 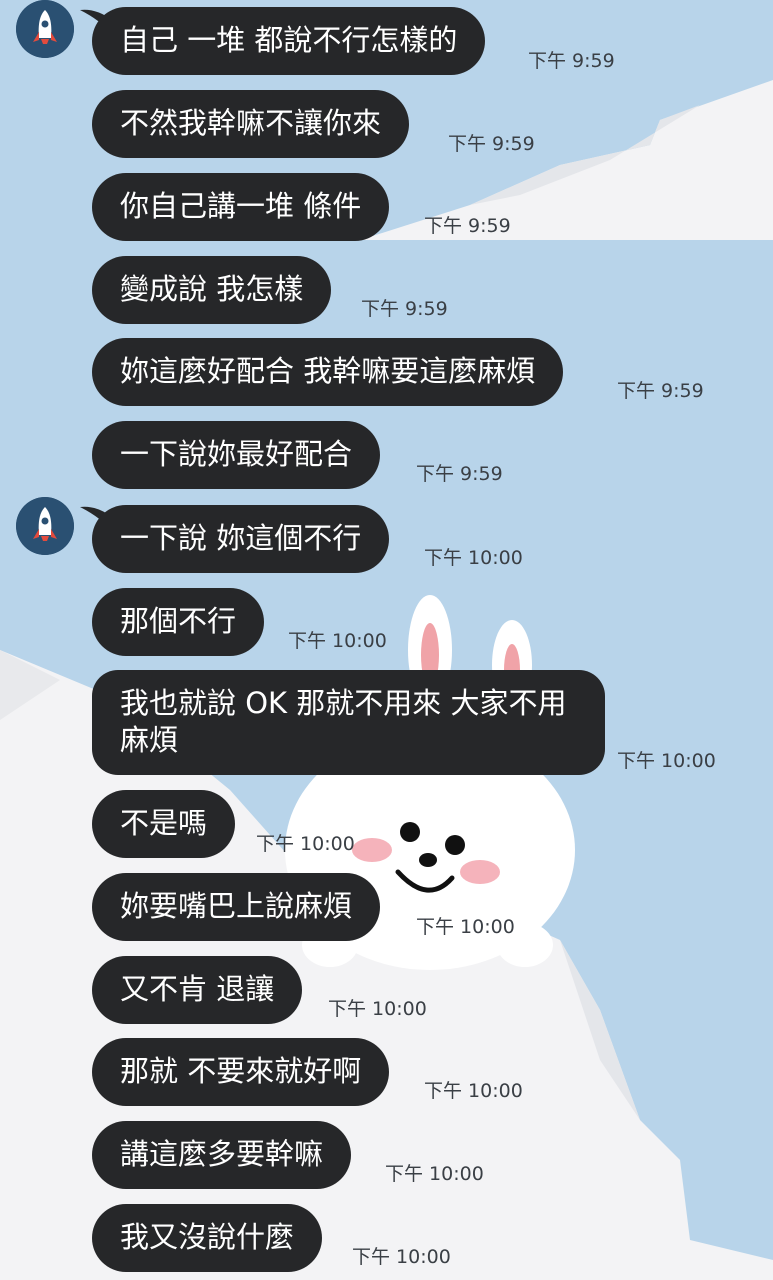 I want to click on message-bubble: 妳要嘴巴上說麻煩, so click(x=236, y=907).